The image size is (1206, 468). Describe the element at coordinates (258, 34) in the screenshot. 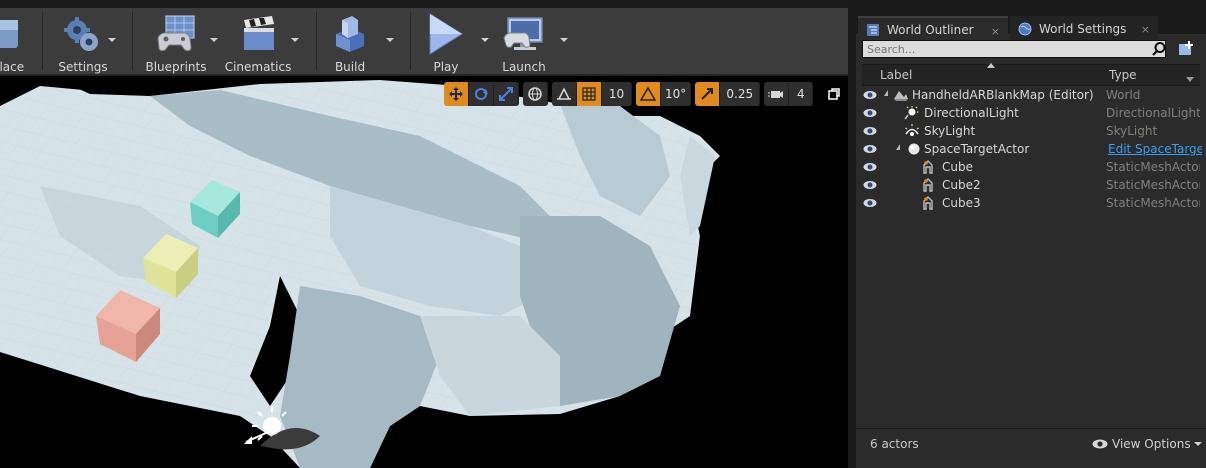

I see `clapperboard-icon` at that location.